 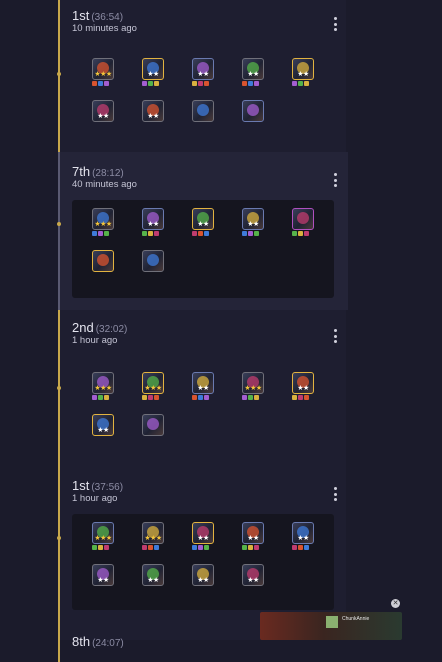 I want to click on match-header: 1st (36:54), so click(x=97, y=15).